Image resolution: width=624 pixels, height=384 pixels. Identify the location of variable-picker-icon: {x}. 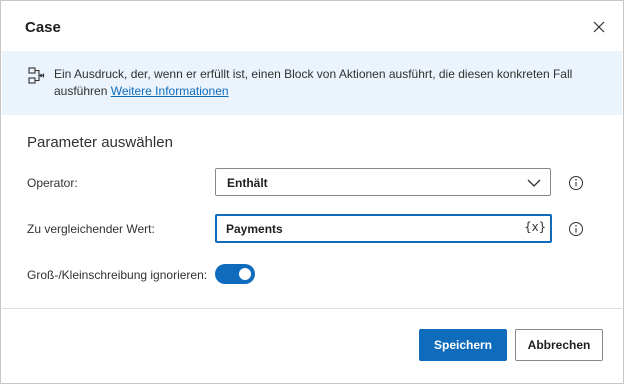
(535, 227).